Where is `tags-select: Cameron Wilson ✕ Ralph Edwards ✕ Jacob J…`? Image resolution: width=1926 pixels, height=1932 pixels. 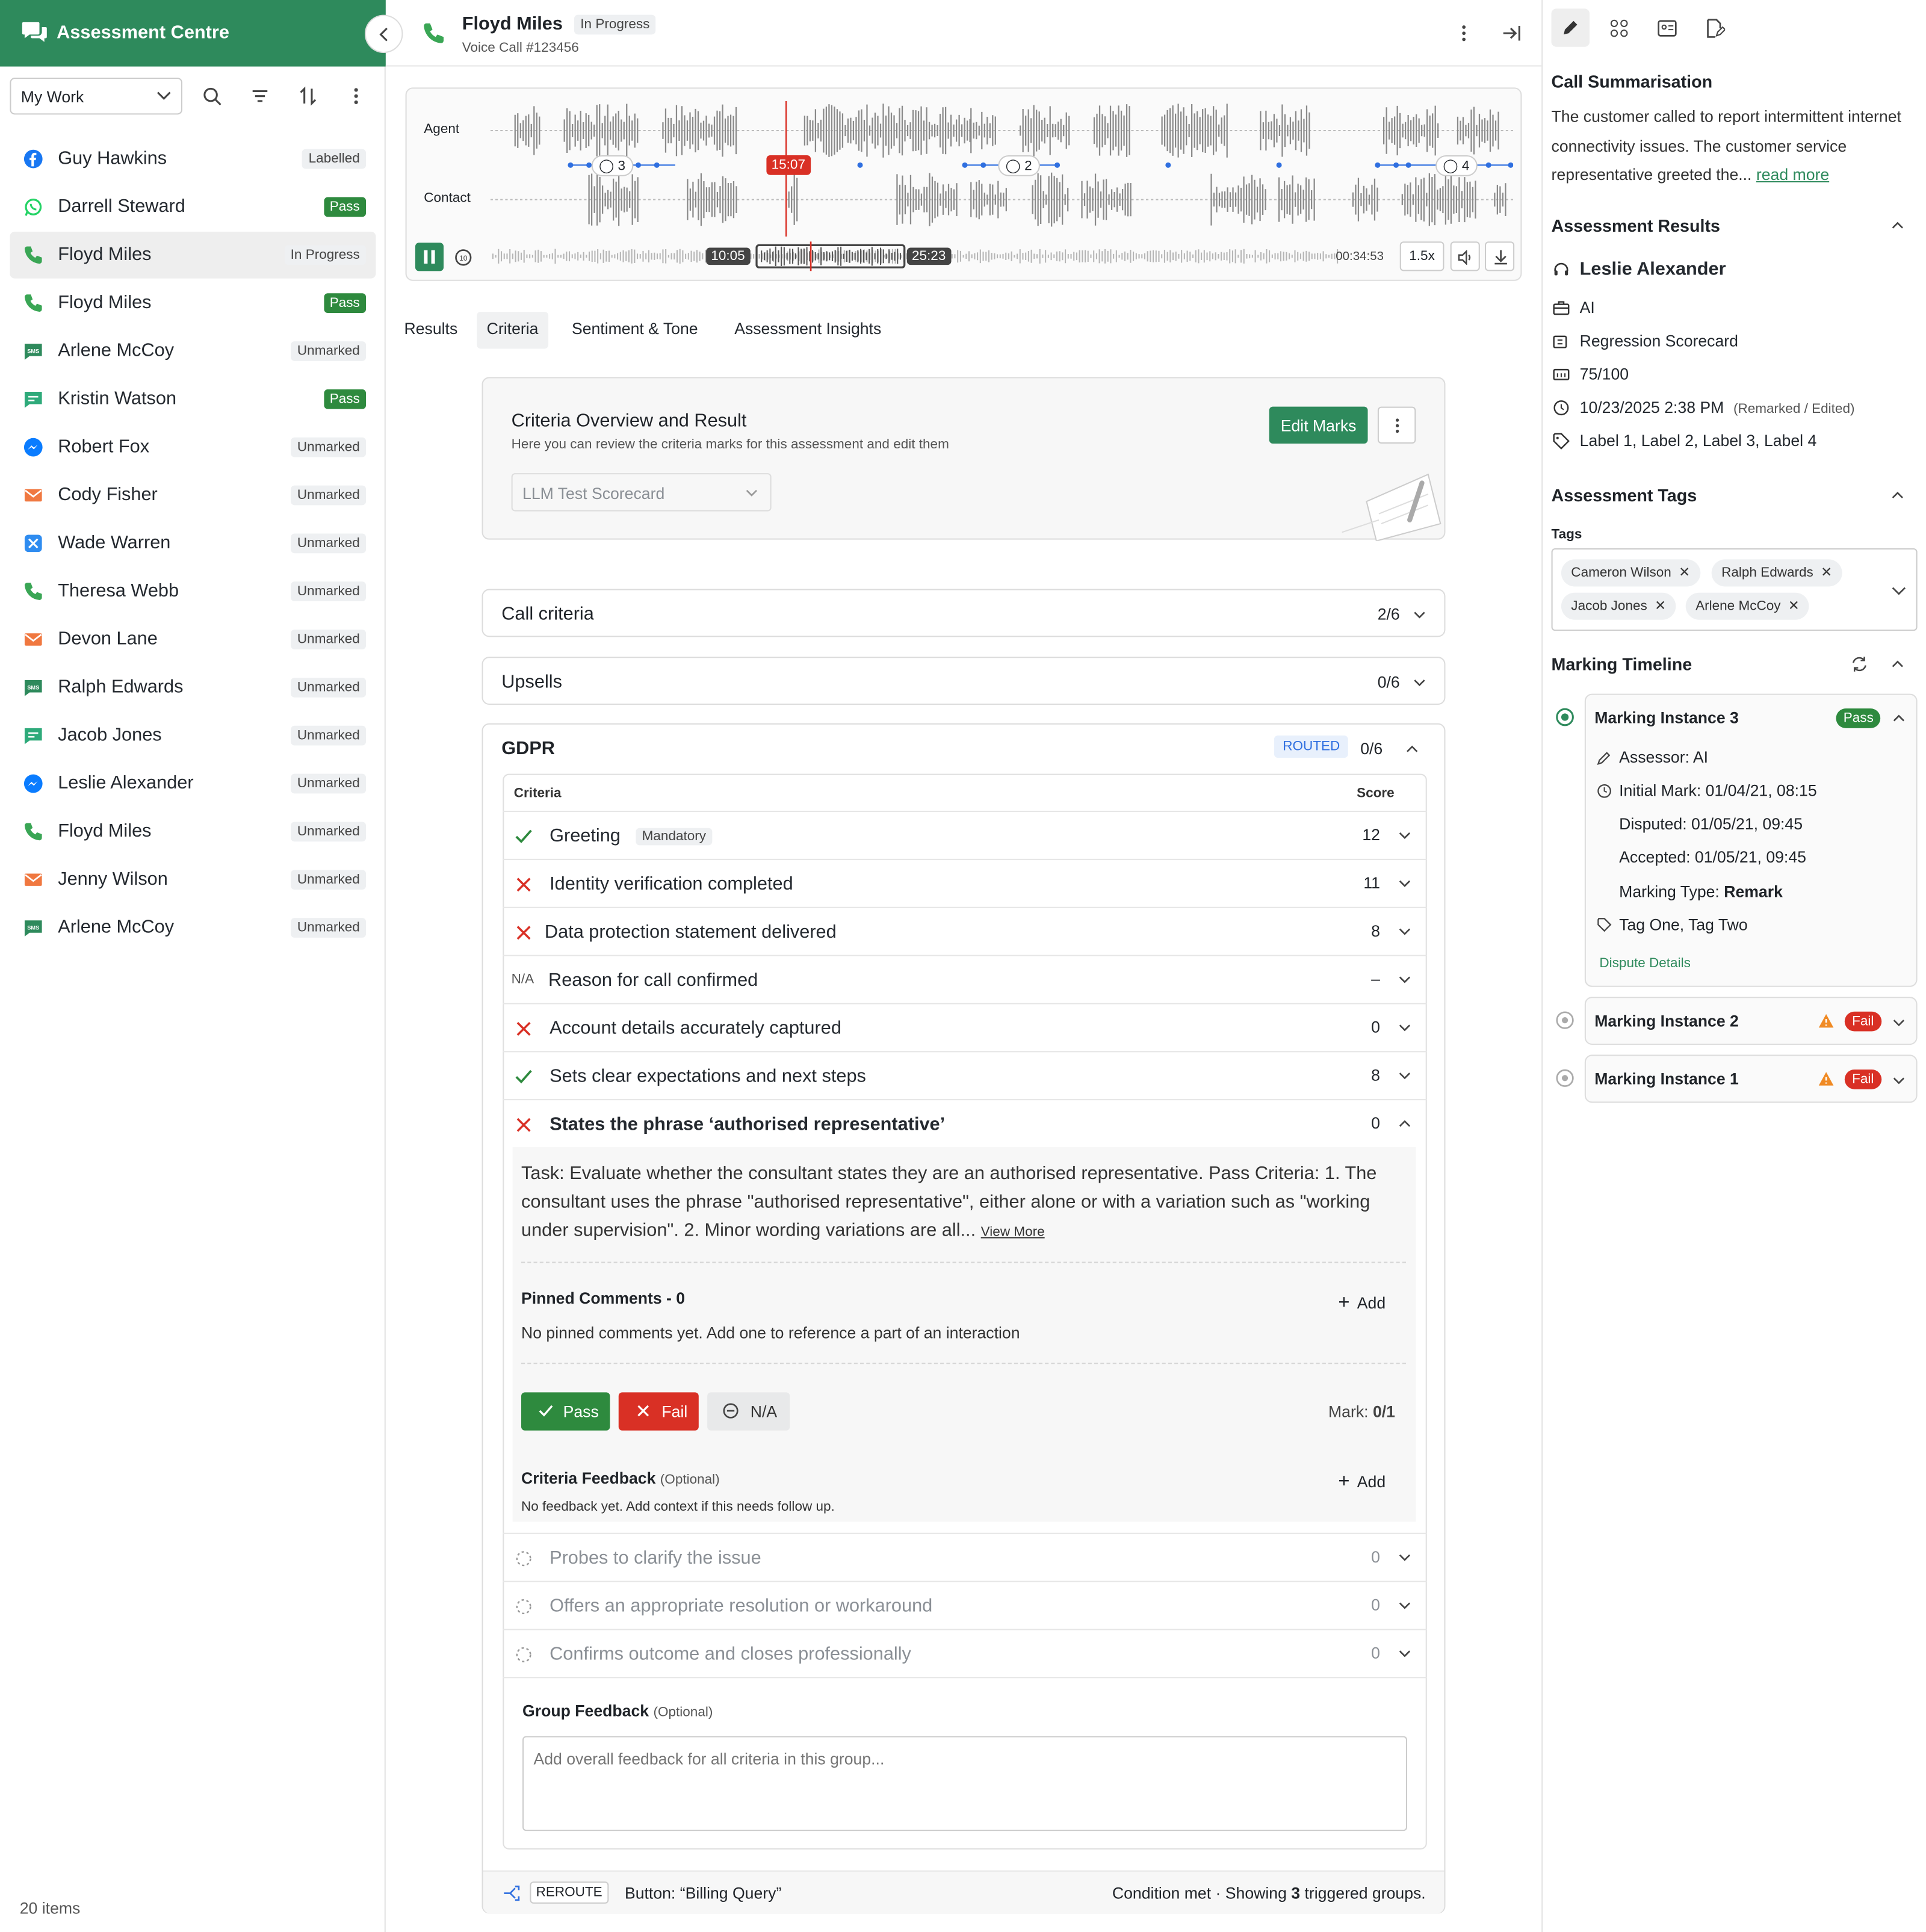
tags-select: Cameron Wilson ✕ Ralph Edwards ✕ Jacob J… is located at coordinates (1735, 589).